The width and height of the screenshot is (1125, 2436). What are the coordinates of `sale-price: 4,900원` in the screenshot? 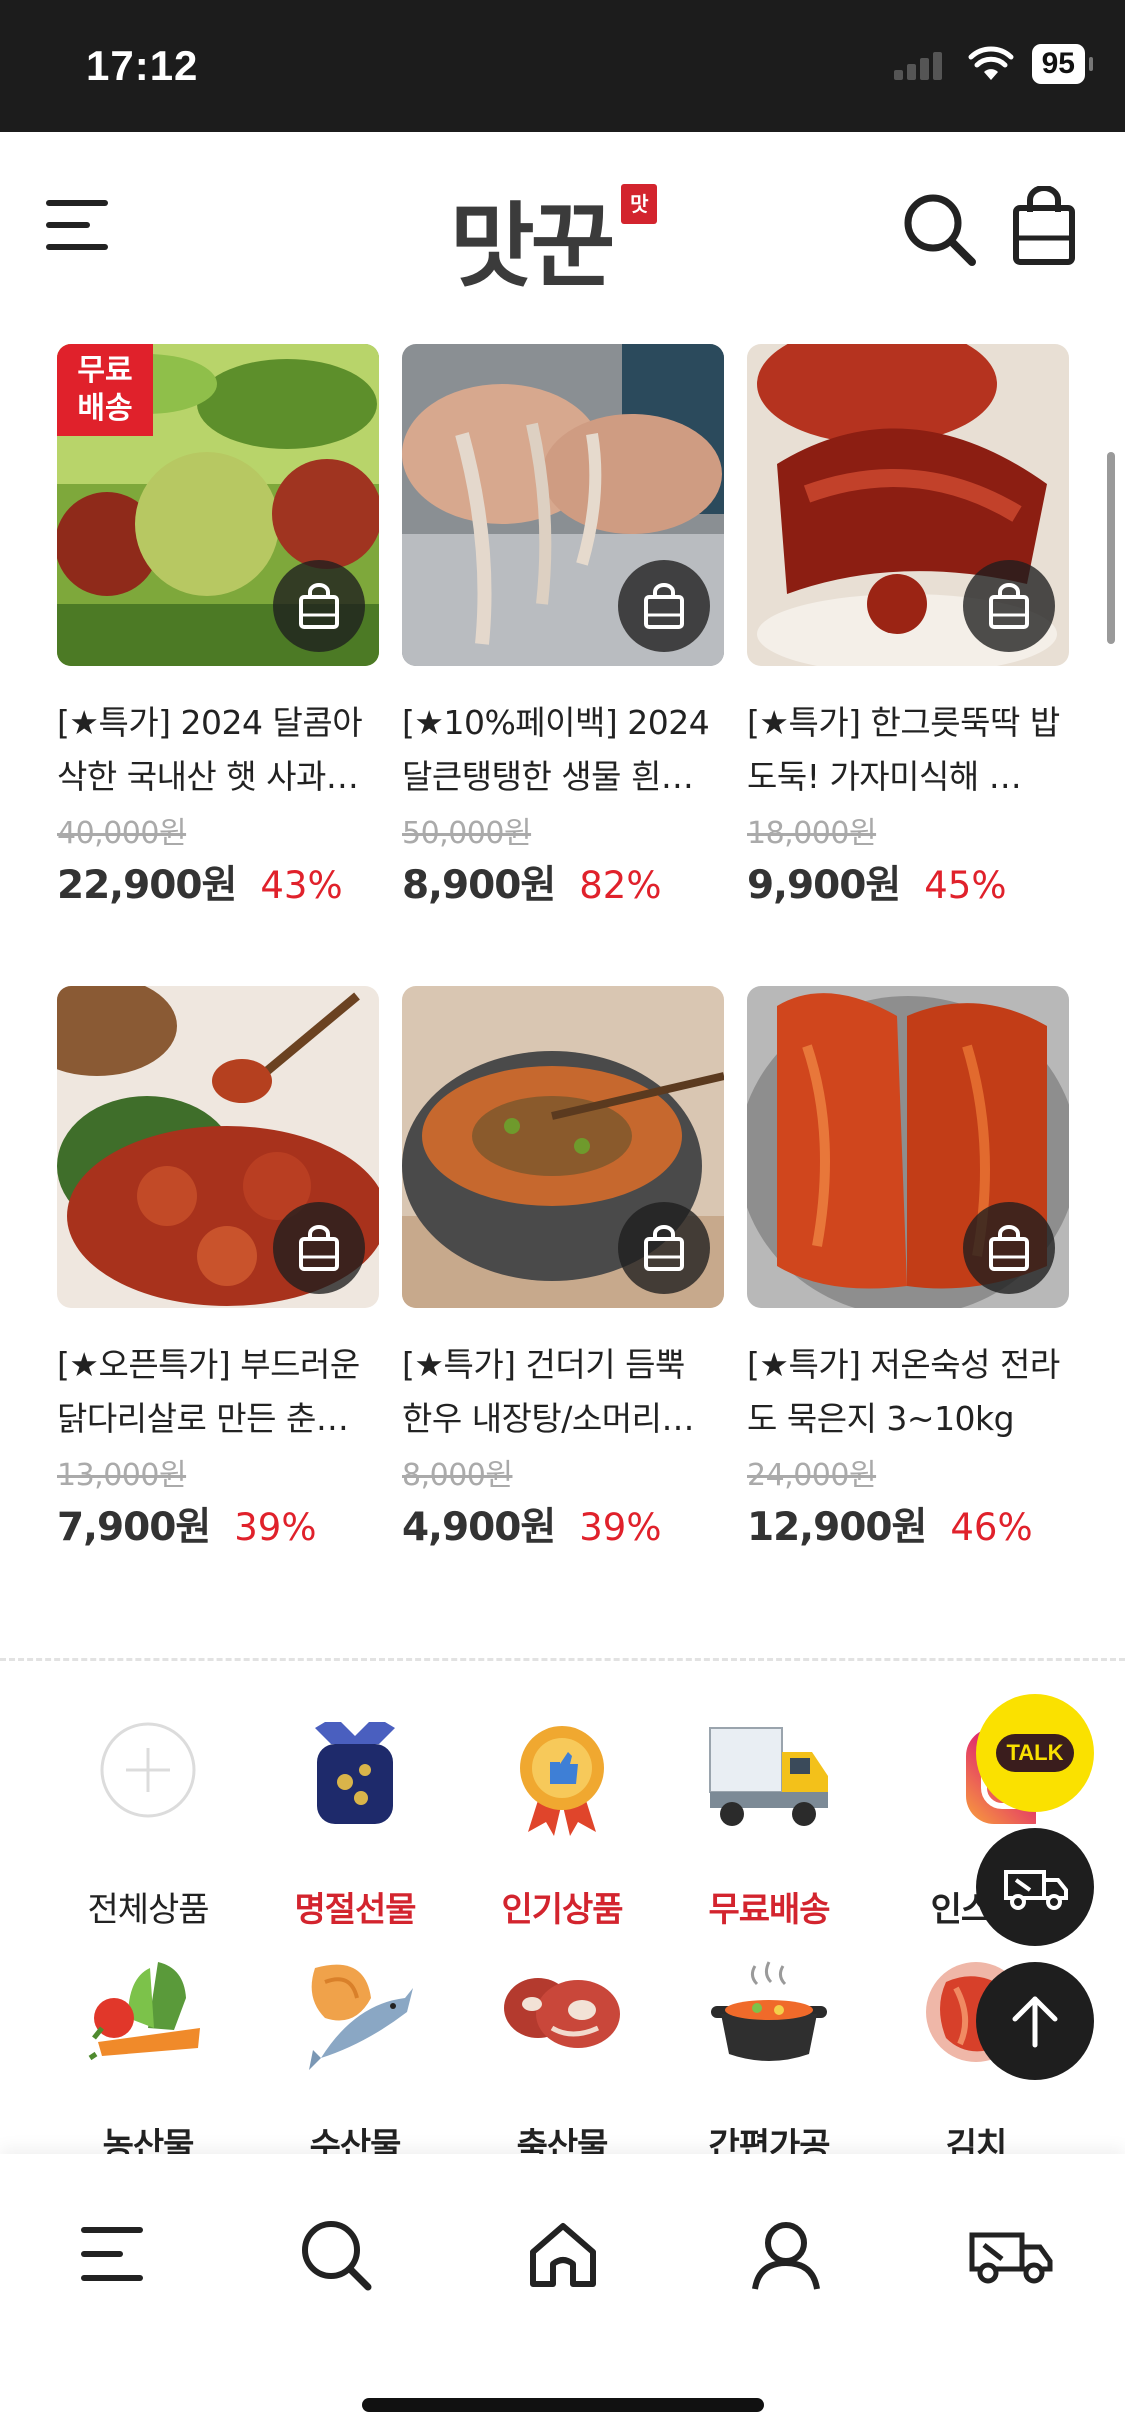 It's located at (479, 1527).